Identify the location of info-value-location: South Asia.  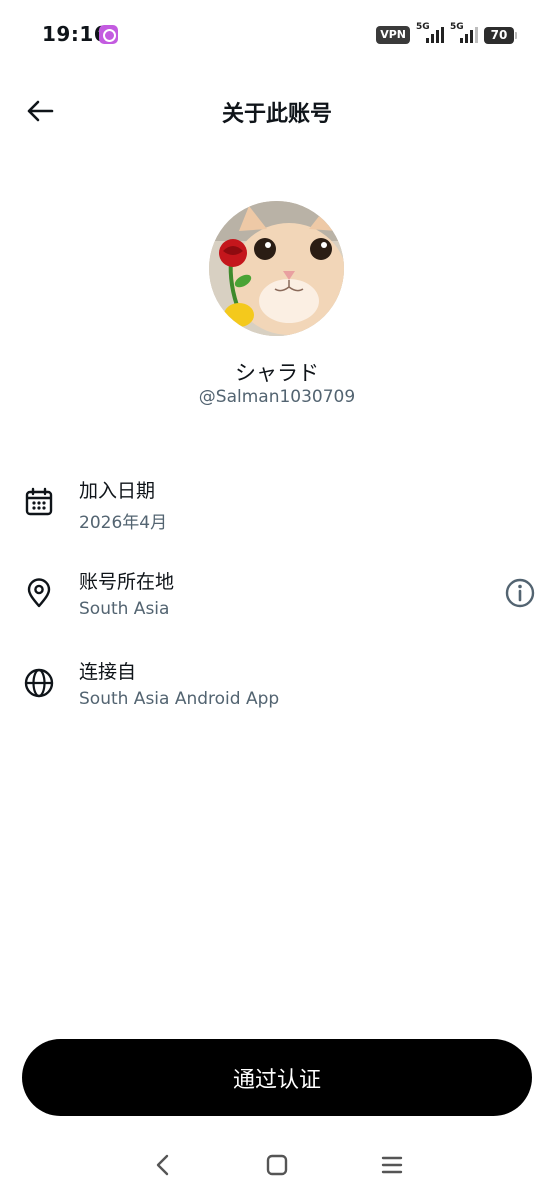
(124, 609).